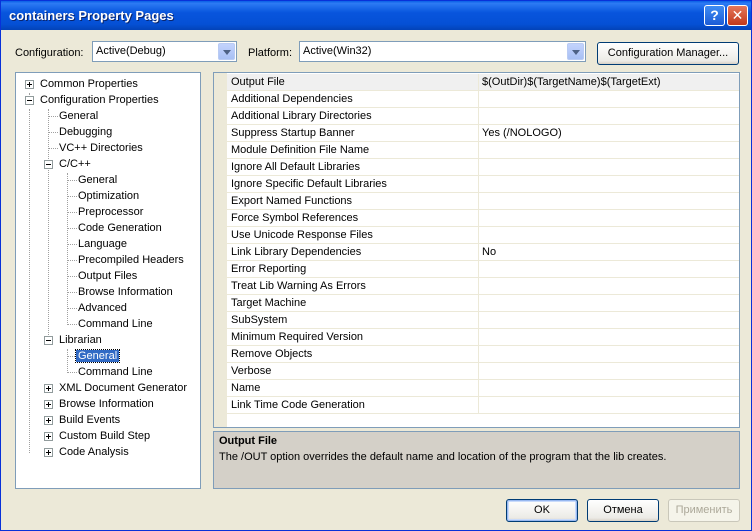 This screenshot has height=531, width=752. What do you see at coordinates (483, 337) in the screenshot?
I see `property-row: Minimum Required Version` at bounding box center [483, 337].